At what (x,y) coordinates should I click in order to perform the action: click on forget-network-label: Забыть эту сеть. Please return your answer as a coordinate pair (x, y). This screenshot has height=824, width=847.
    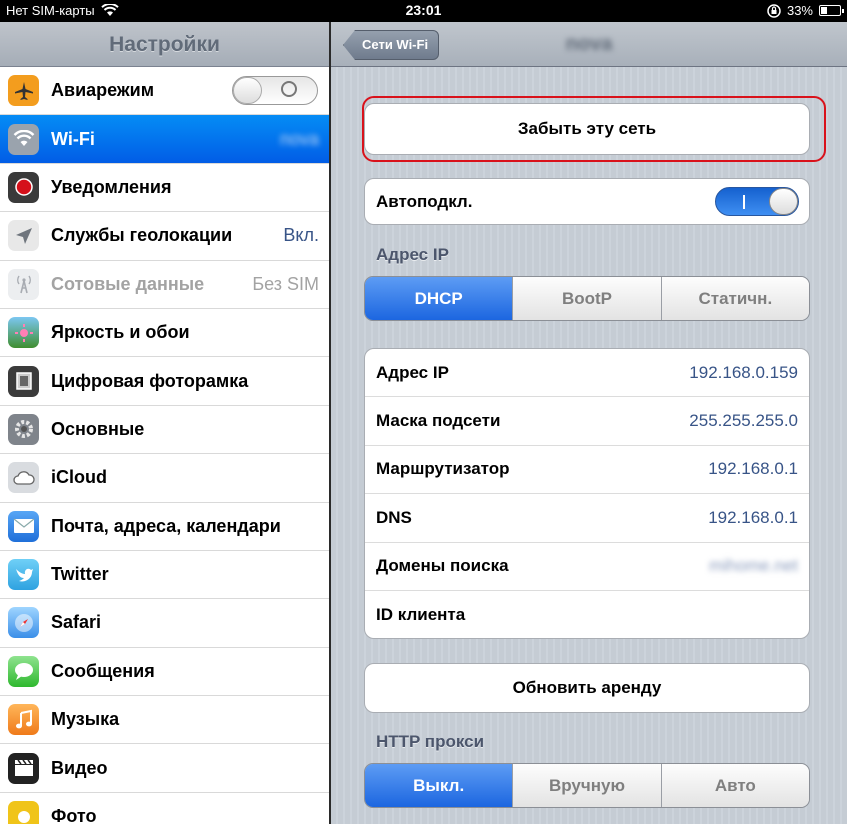
    Looking at the image, I should click on (587, 128).